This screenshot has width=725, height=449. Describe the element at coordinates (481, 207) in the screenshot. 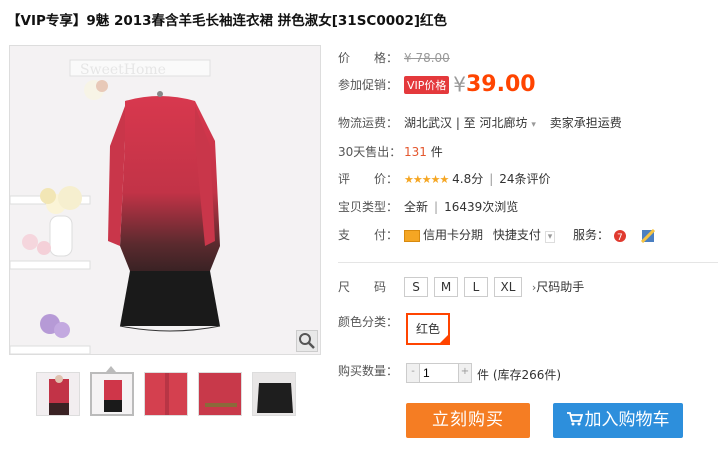

I see `view-count: 16439次浏览` at that location.